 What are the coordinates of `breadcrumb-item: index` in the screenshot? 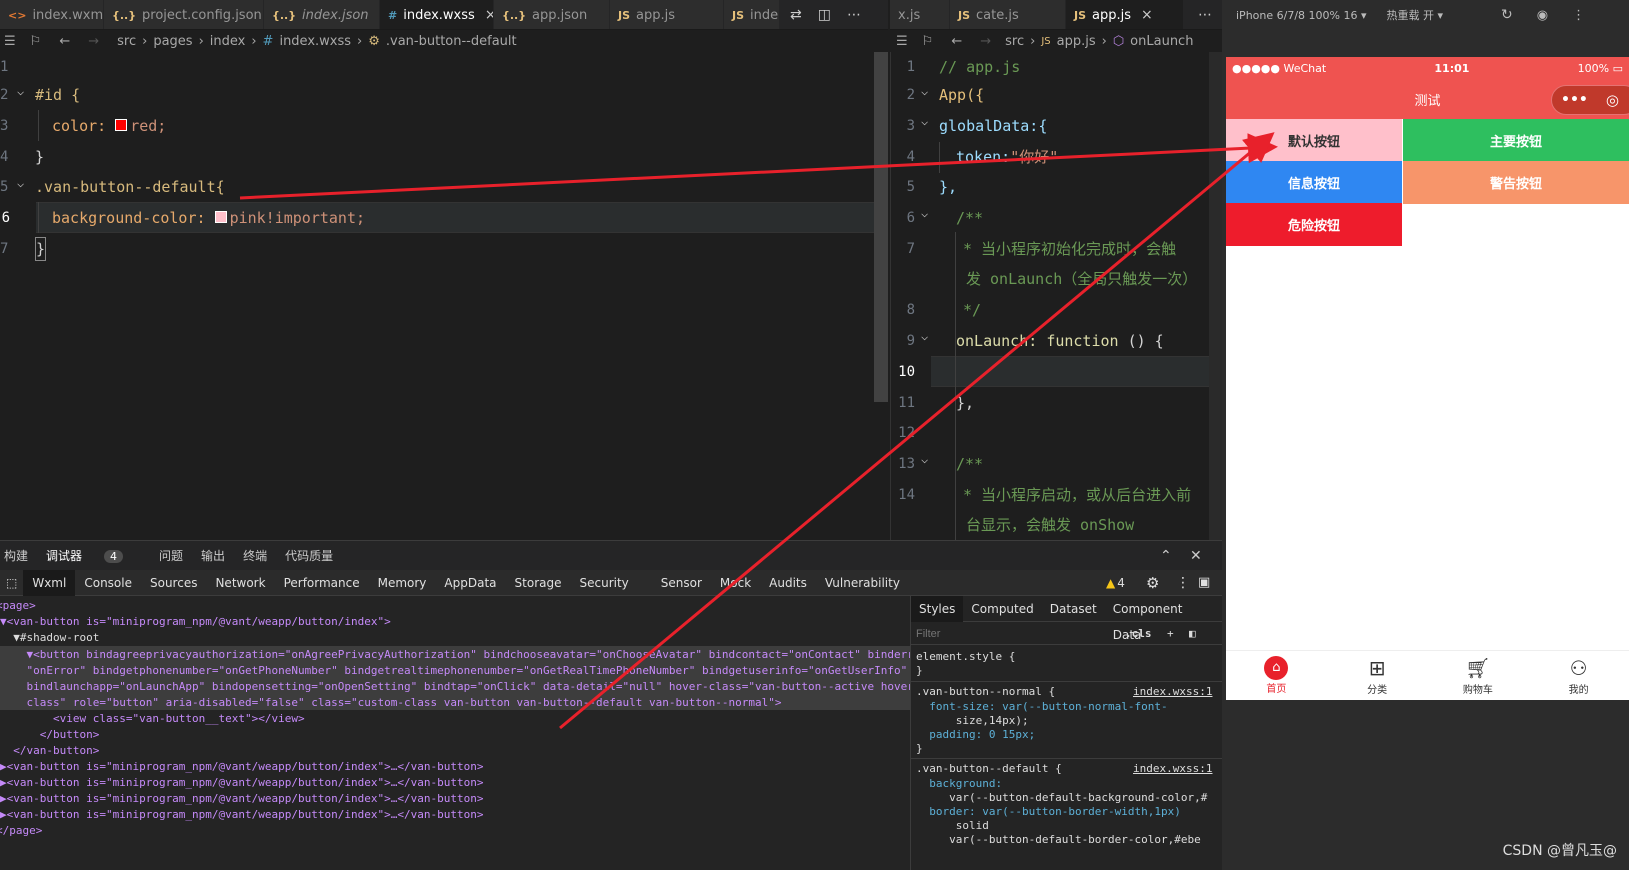 It's located at (228, 41).